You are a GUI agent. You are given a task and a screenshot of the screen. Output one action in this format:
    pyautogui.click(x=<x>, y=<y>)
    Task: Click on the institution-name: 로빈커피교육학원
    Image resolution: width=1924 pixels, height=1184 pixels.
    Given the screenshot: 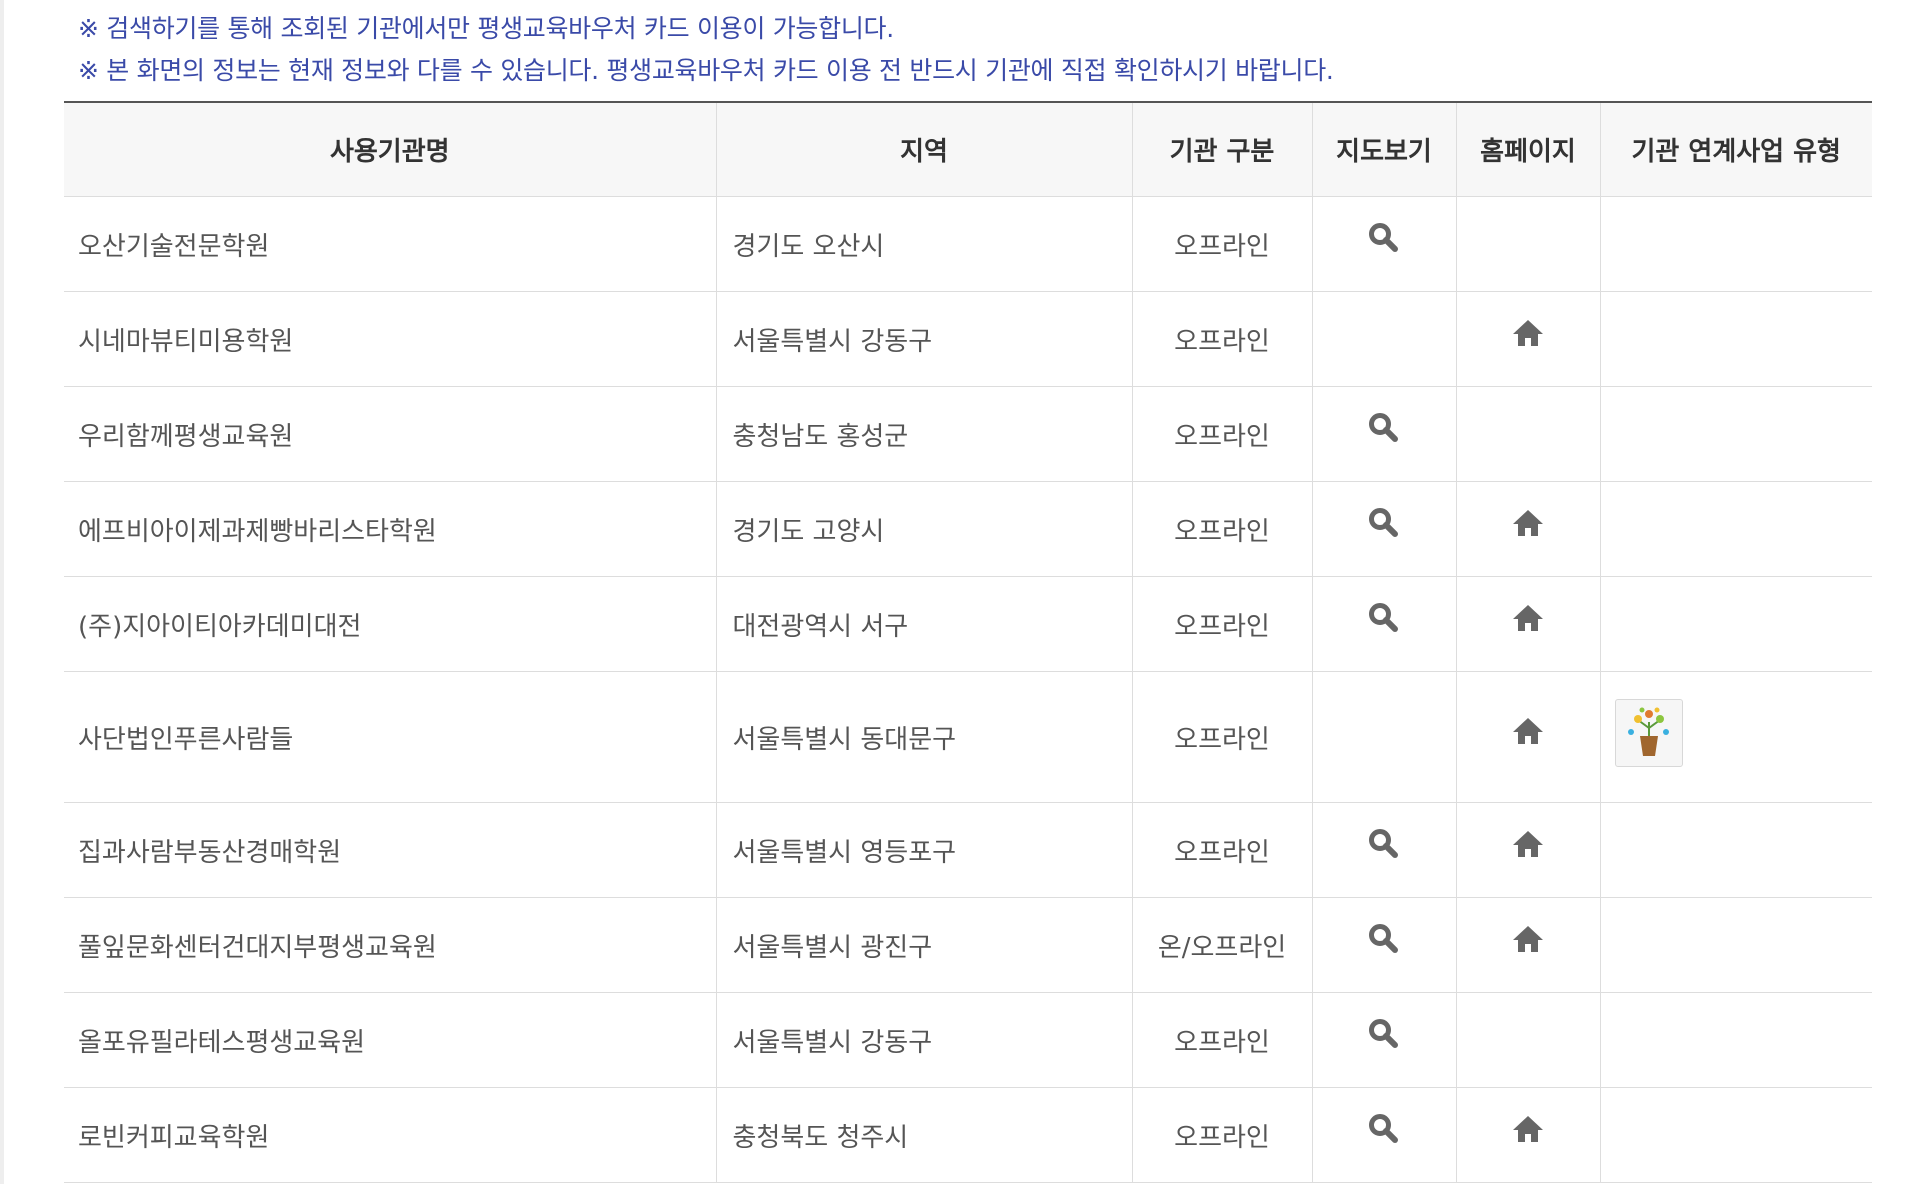 What is the action you would take?
    pyautogui.click(x=390, y=1135)
    